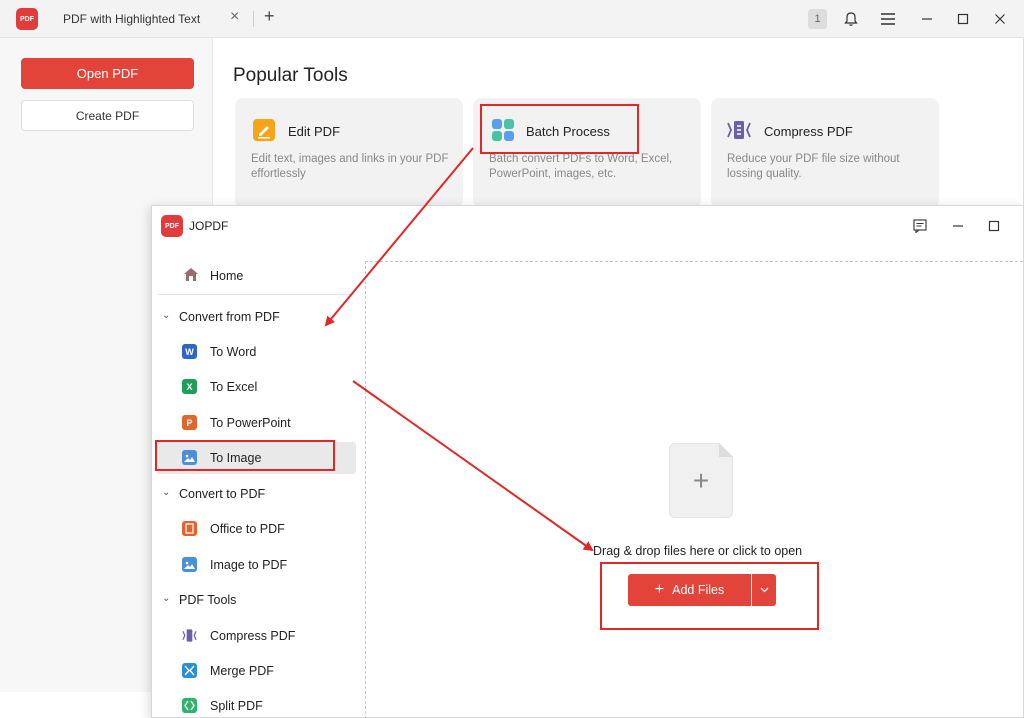 Image resolution: width=1024 pixels, height=718 pixels. I want to click on close-icon, so click(1000, 19).